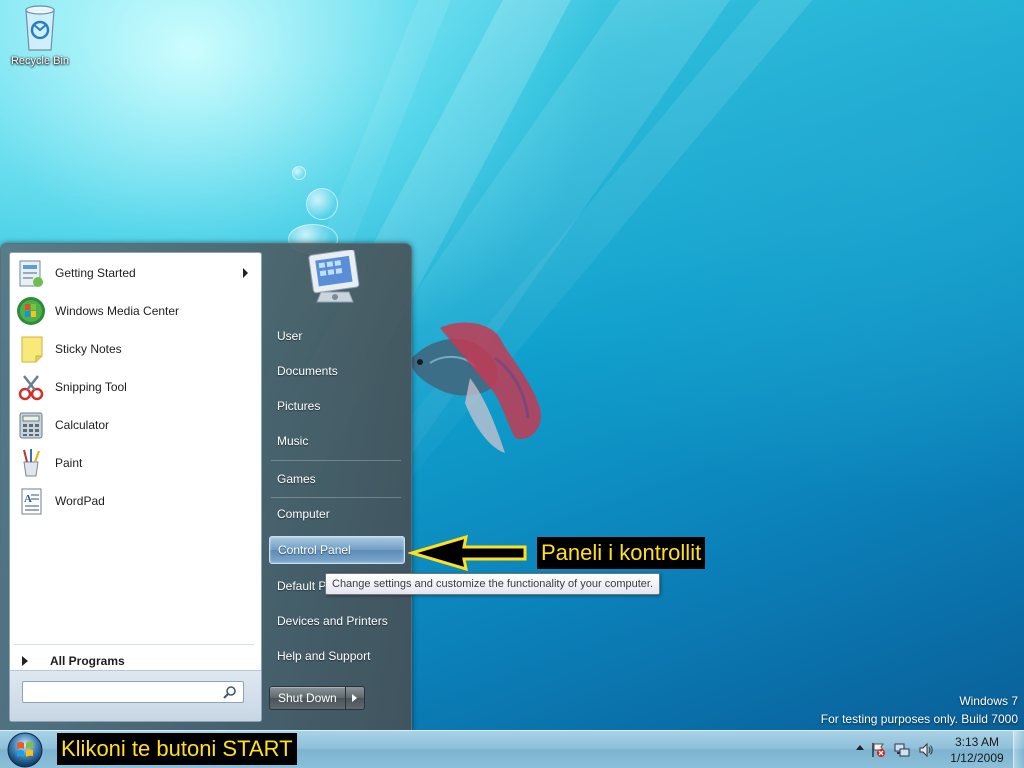 The width and height of the screenshot is (1024, 768). What do you see at coordinates (337, 621) in the screenshot?
I see `link-devices-and-printers: Devices and Printers` at bounding box center [337, 621].